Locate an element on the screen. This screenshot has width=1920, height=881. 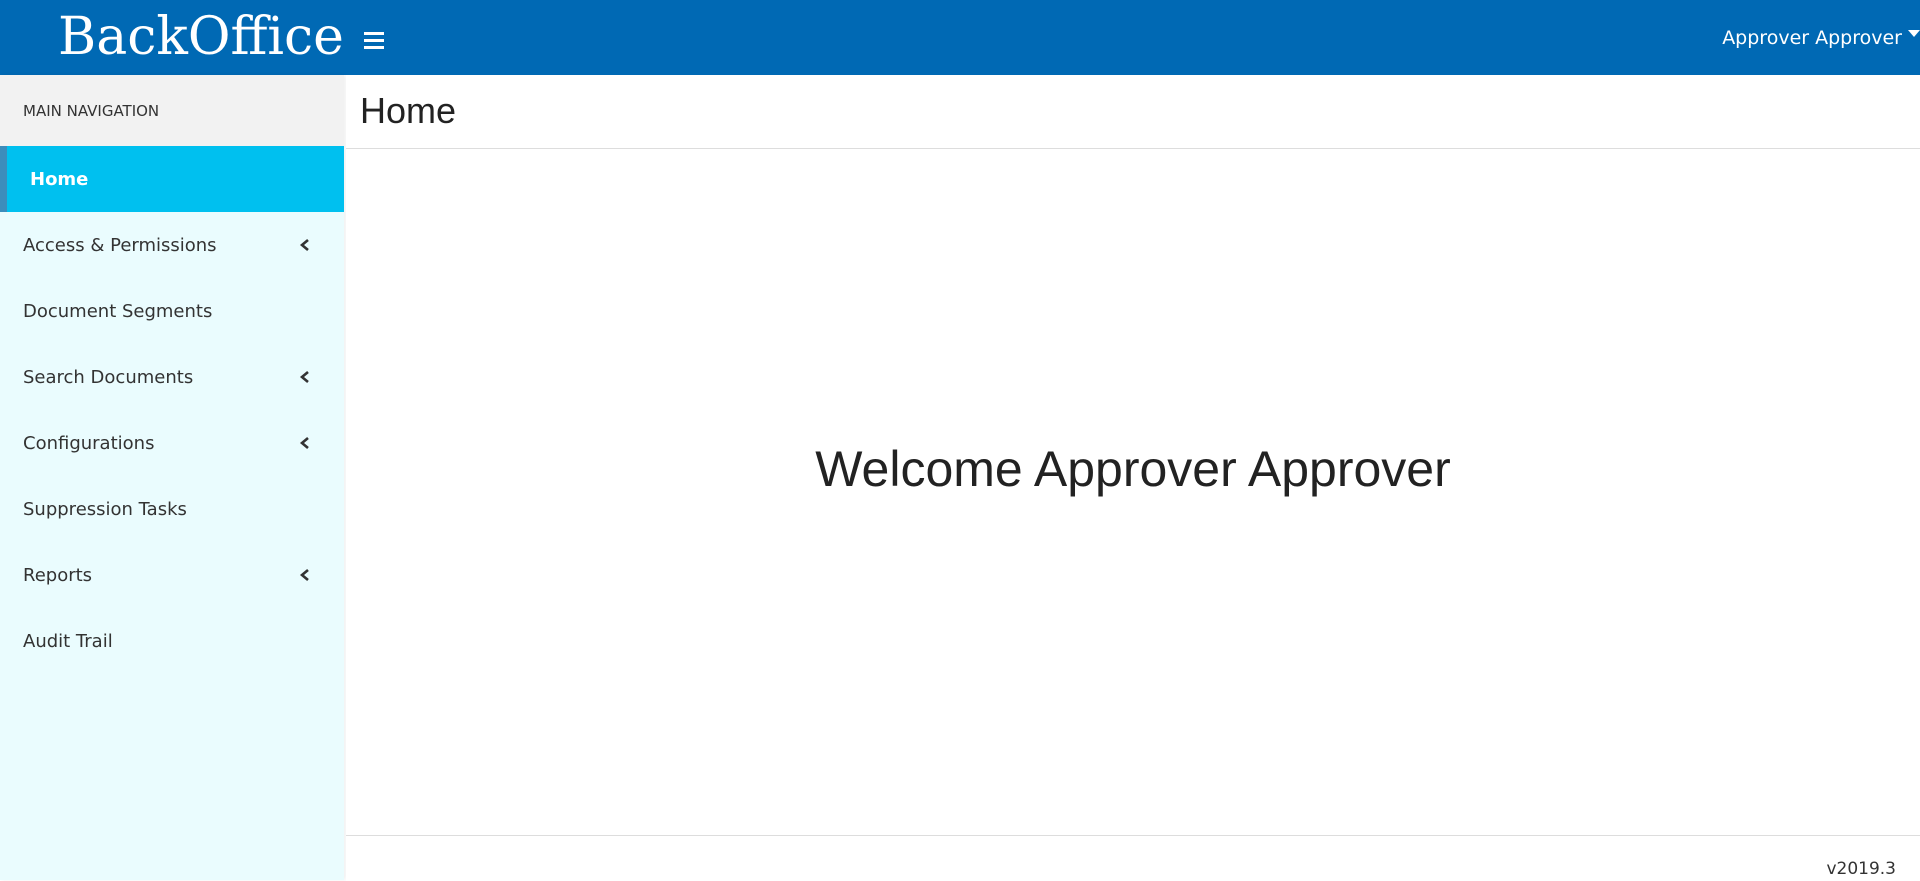
sidebar-item-label: Search Documents is located at coordinates (108, 377).